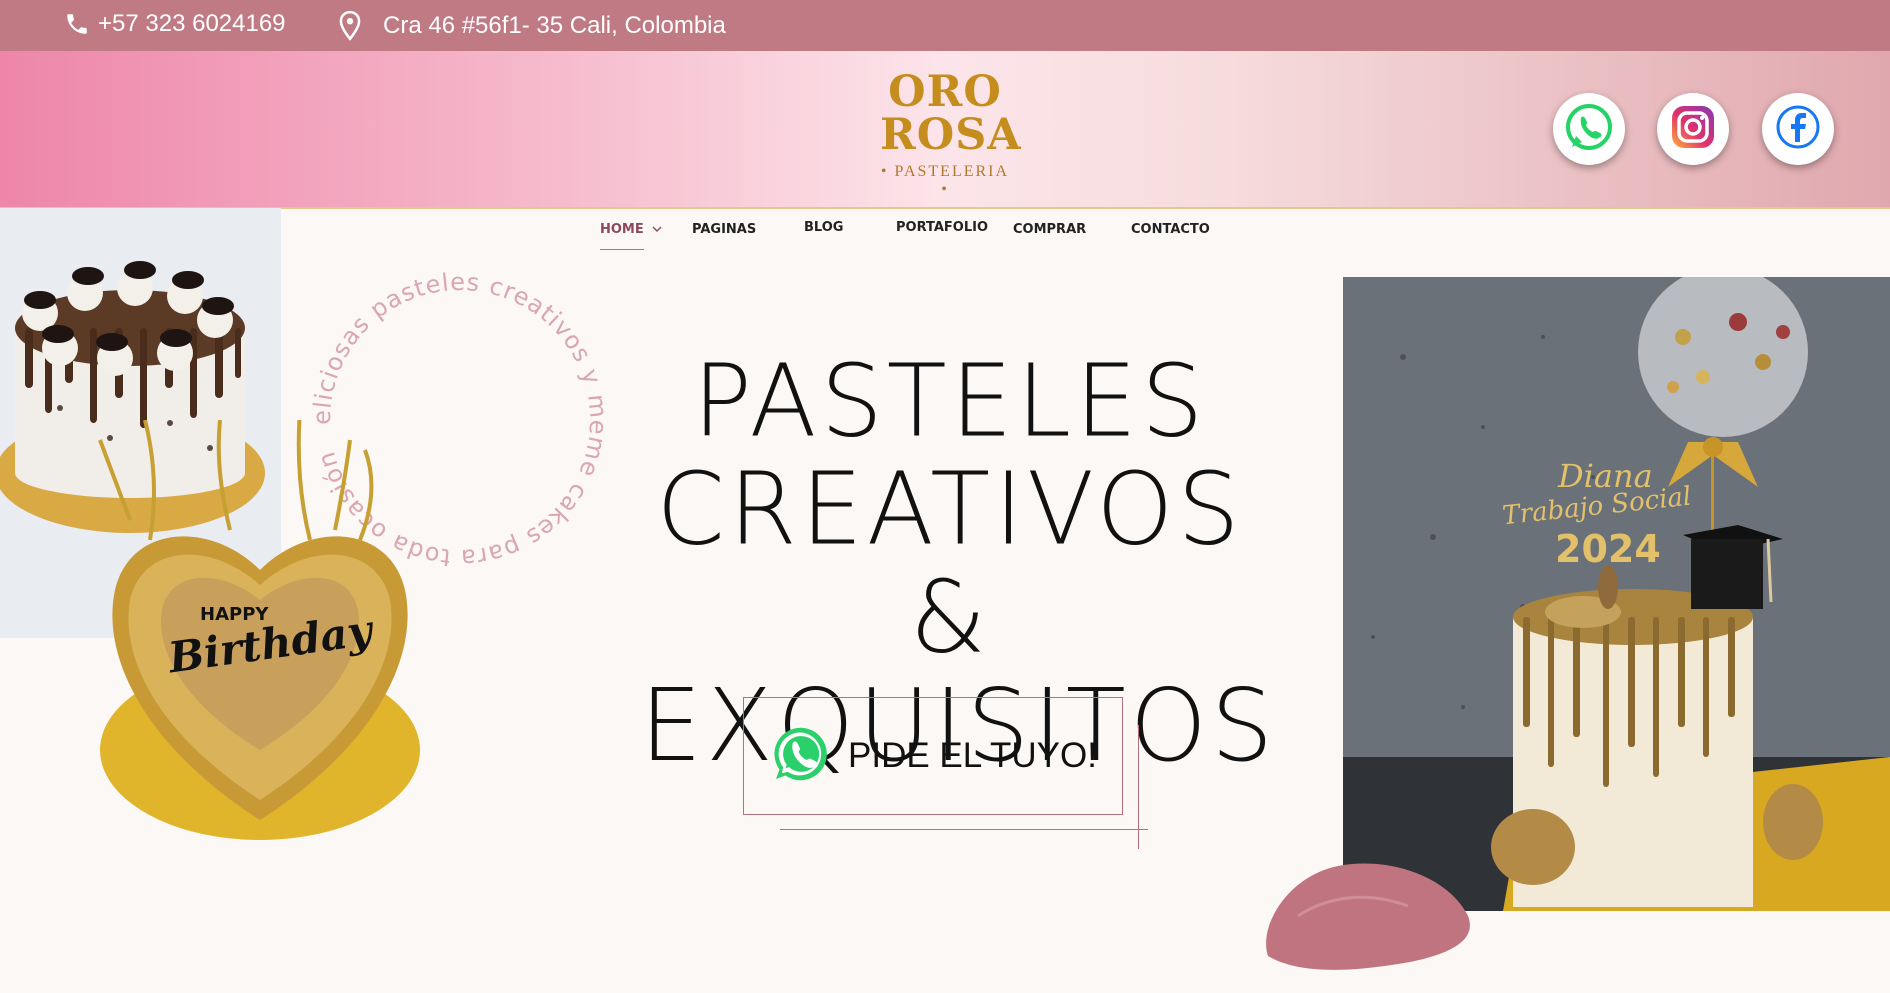  Describe the element at coordinates (77, 24) in the screenshot. I see `phone-icon` at that location.